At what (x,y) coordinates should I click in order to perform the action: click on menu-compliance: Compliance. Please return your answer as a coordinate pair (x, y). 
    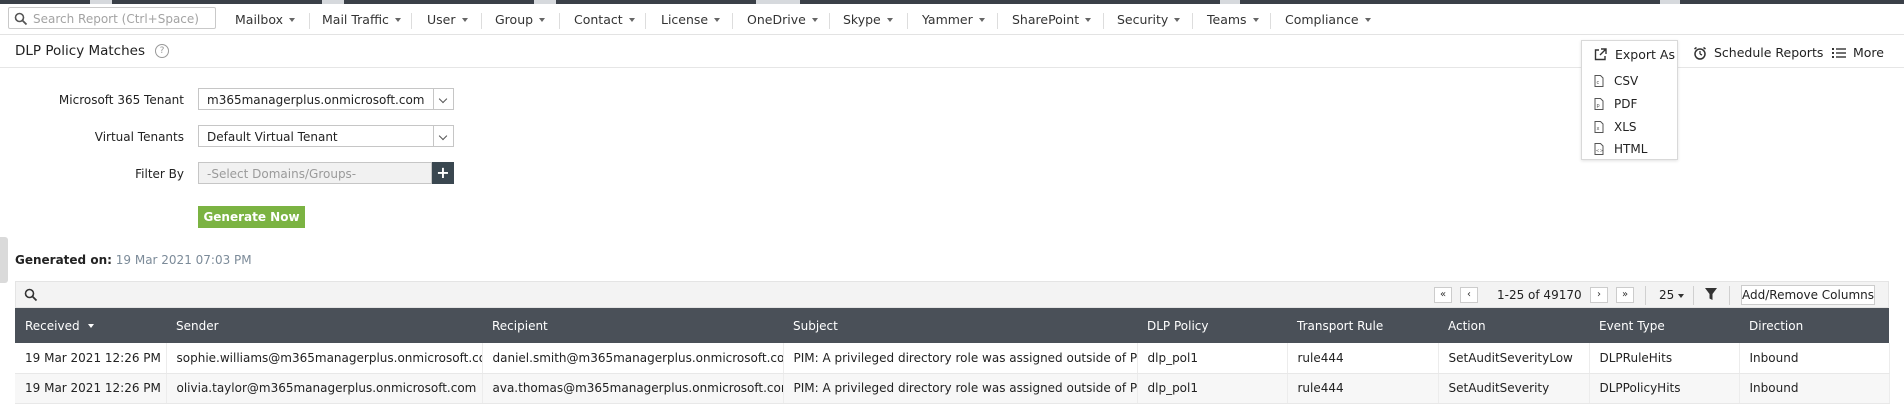
    Looking at the image, I should click on (1328, 19).